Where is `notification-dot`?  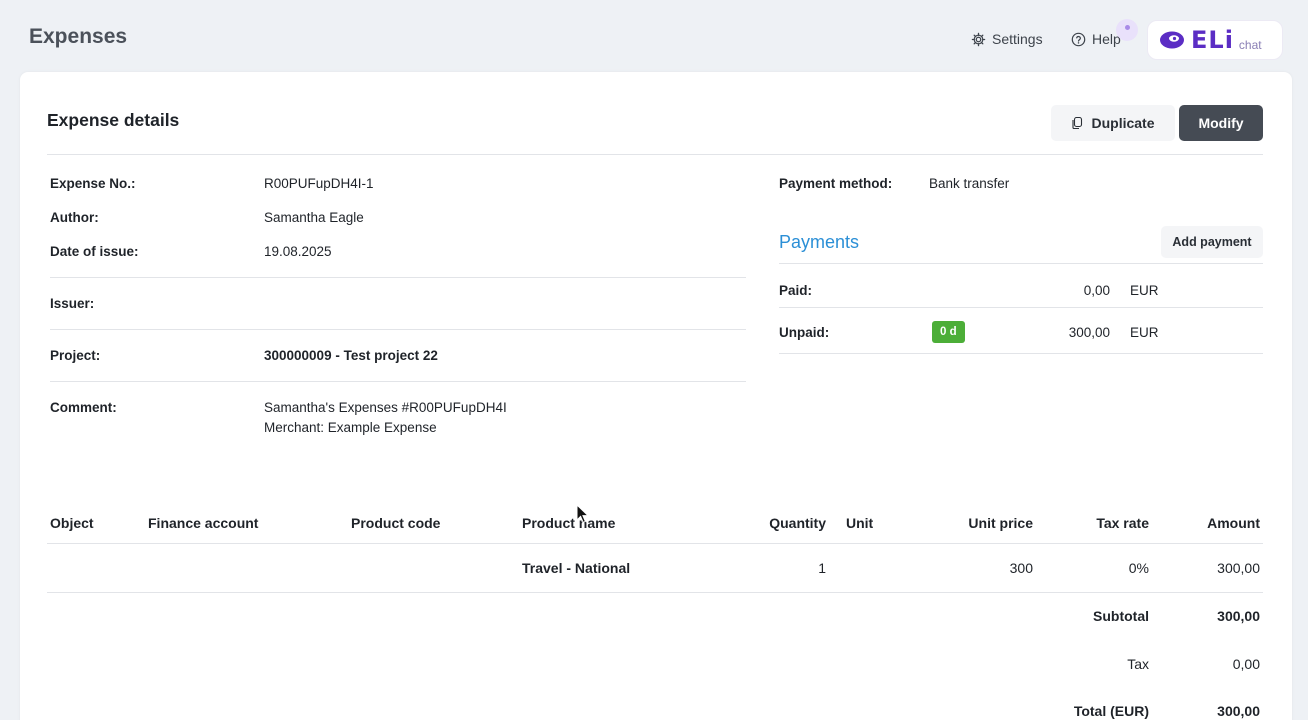
notification-dot is located at coordinates (1127, 30).